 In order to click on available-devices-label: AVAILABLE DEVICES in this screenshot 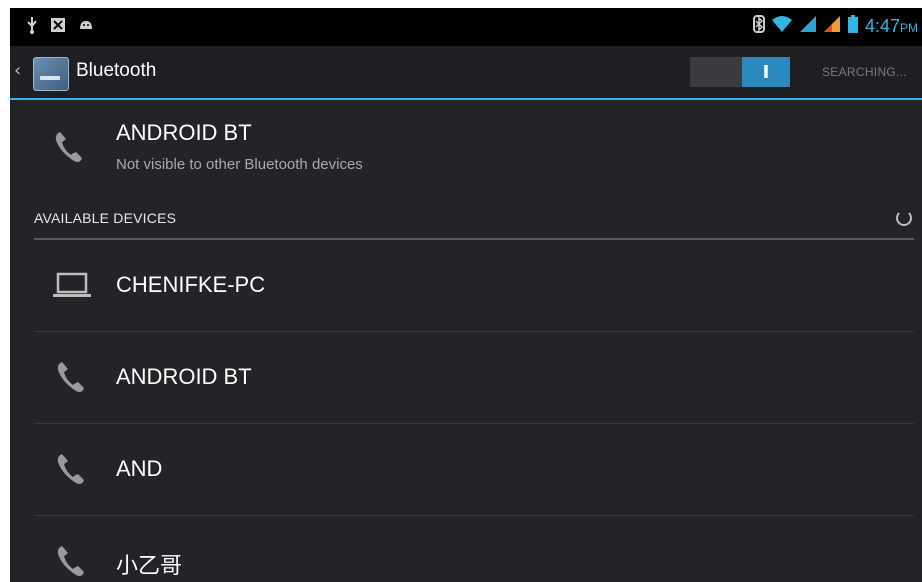, I will do `click(105, 218)`.